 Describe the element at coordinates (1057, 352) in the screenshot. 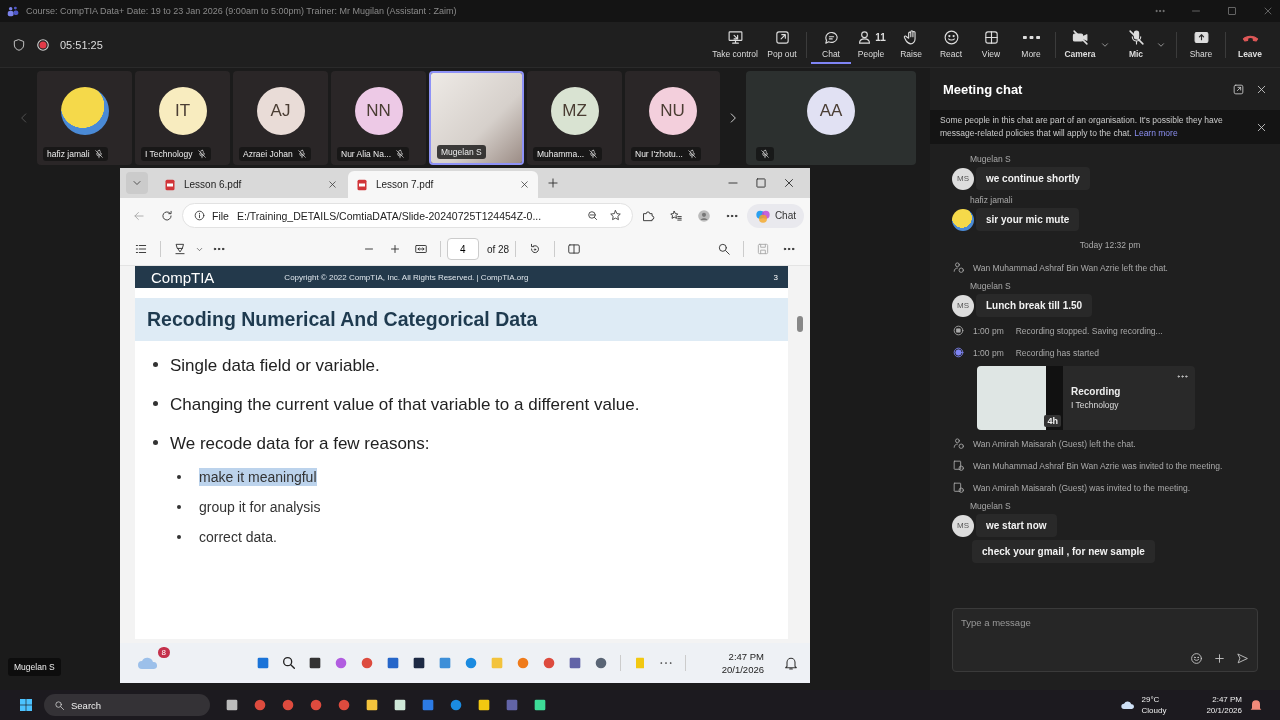

I see `event-text: Recording has started` at that location.